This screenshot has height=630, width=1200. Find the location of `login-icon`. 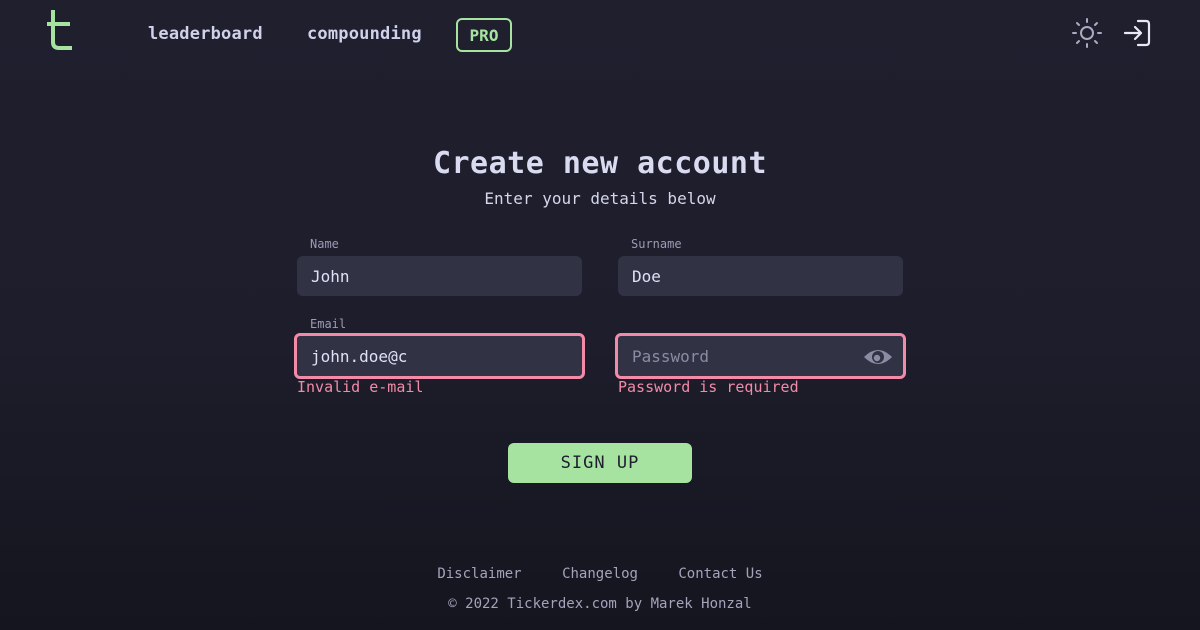

login-icon is located at coordinates (1137, 33).